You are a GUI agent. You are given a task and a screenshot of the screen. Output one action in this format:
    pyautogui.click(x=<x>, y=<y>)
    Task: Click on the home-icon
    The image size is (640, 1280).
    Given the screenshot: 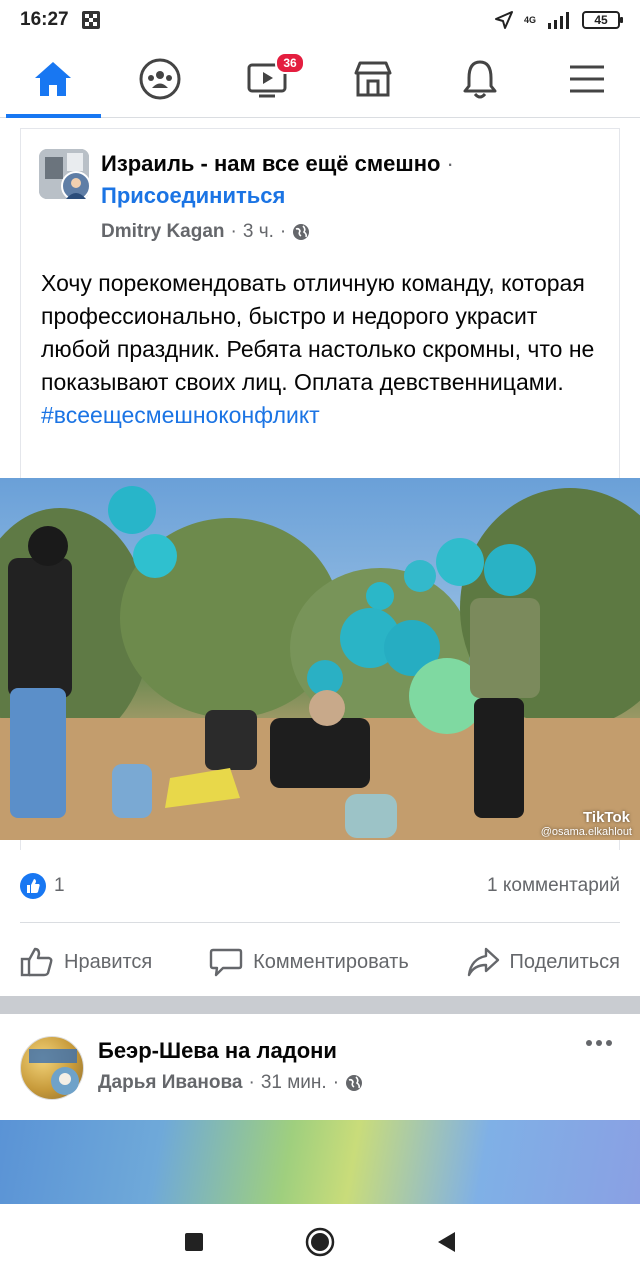 What is the action you would take?
    pyautogui.click(x=53, y=78)
    